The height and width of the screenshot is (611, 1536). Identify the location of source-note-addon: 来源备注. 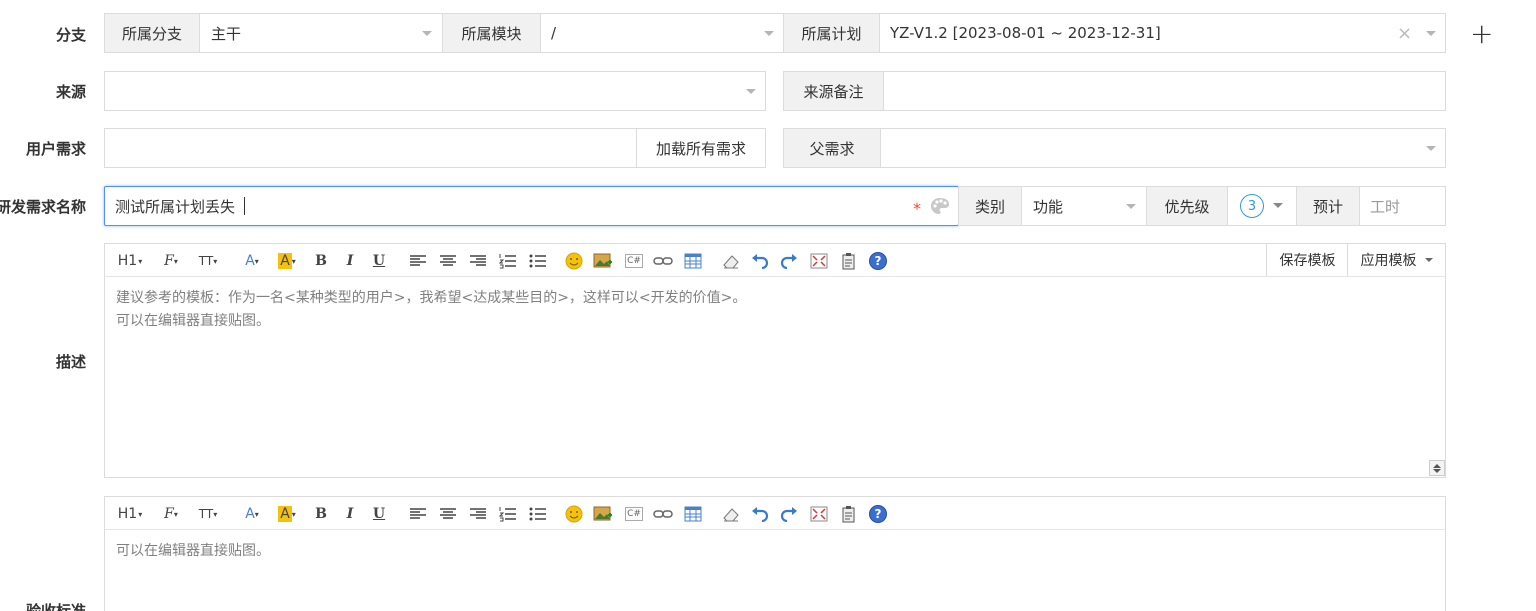
(833, 91).